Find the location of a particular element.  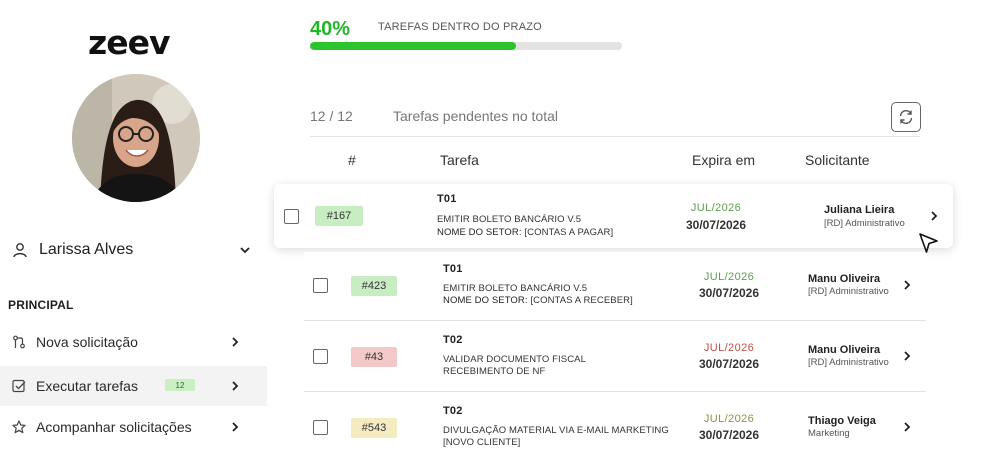

mouse-pointer-icon is located at coordinates (928, 243).